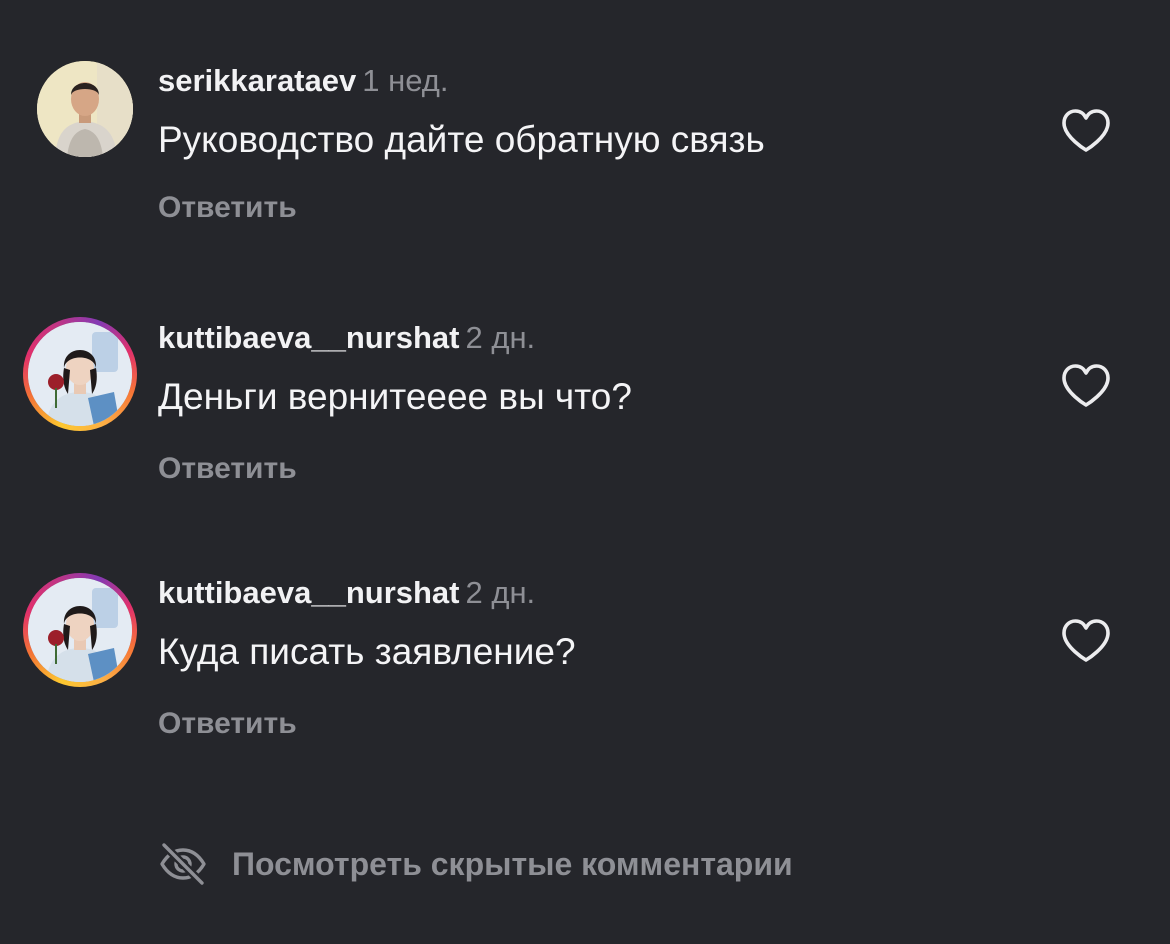 The width and height of the screenshot is (1170, 944). I want to click on comment-text: Куда писать заявление?, so click(367, 651).